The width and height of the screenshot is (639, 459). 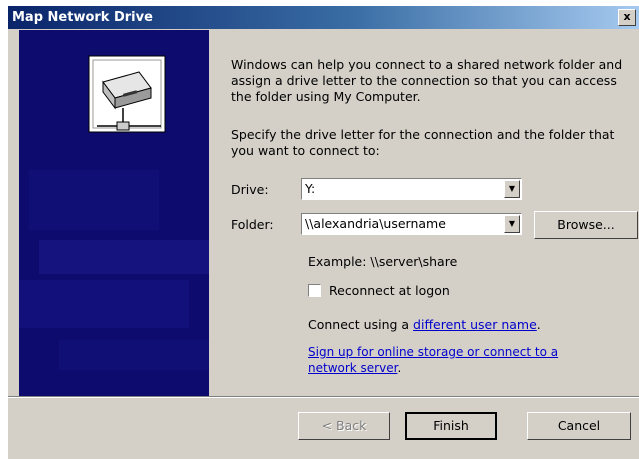 What do you see at coordinates (82, 17) in the screenshot?
I see `window-title: Map Network Drive` at bounding box center [82, 17].